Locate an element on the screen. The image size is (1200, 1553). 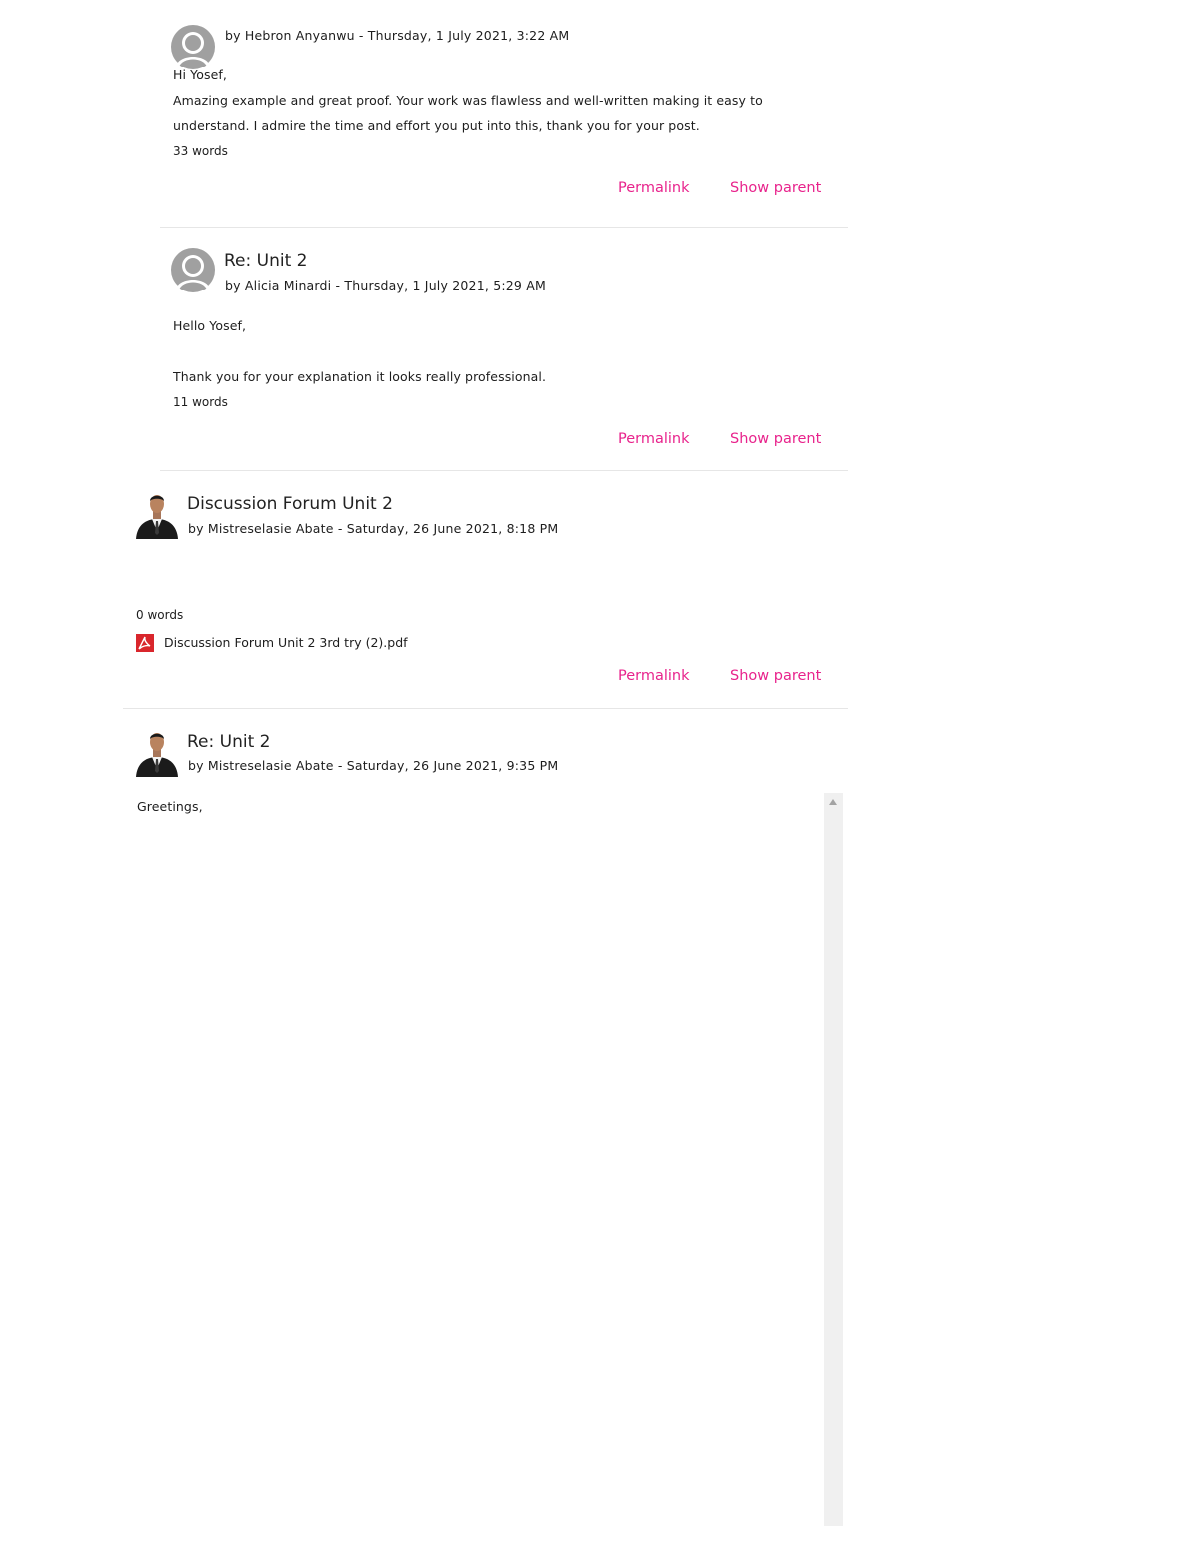
scroll-up-arrow-icon is located at coordinates (833, 802).